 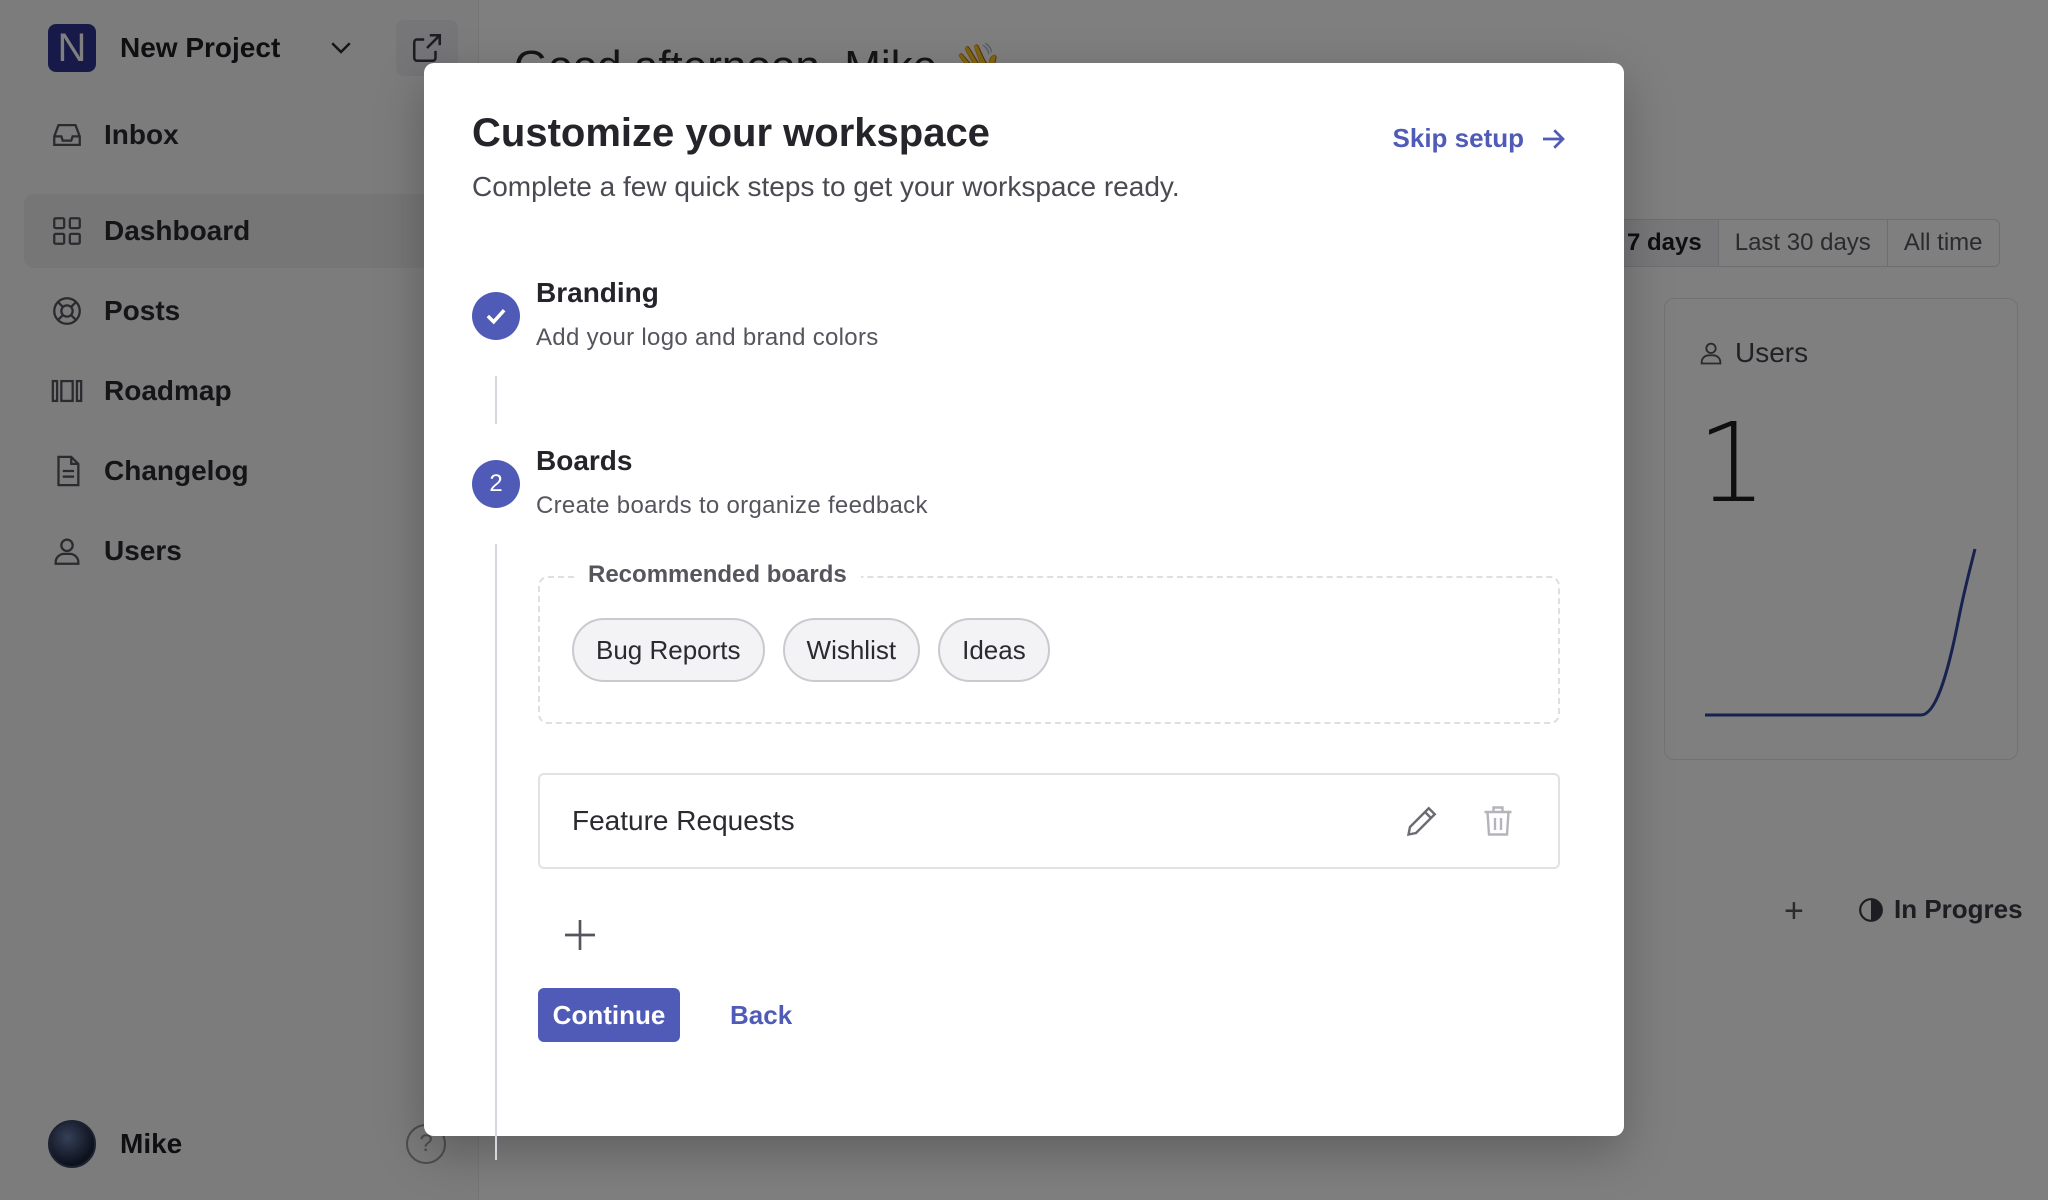 I want to click on step-description: Add your logo and brand colors, so click(x=707, y=337).